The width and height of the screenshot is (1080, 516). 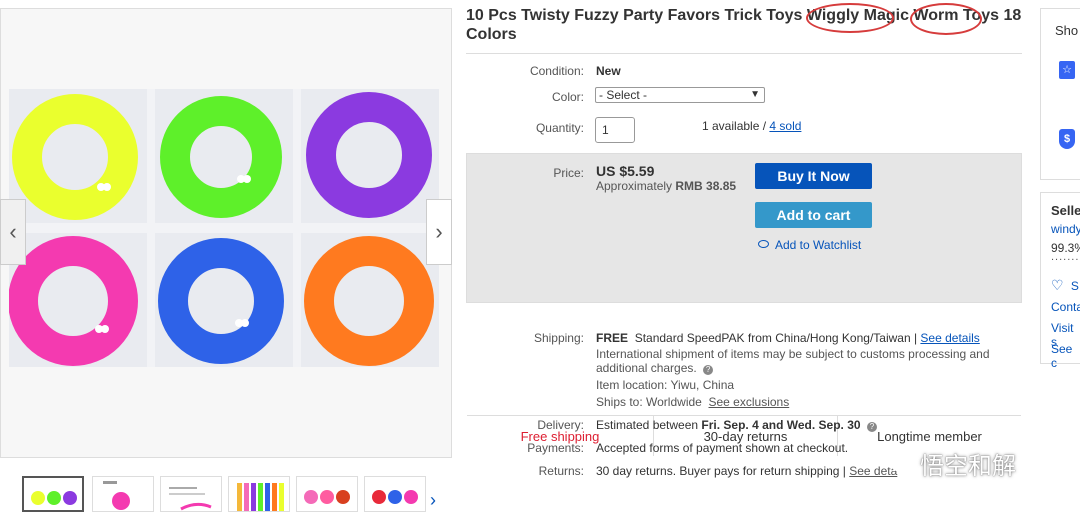 What do you see at coordinates (897, 461) in the screenshot?
I see `wechat-icon` at bounding box center [897, 461].